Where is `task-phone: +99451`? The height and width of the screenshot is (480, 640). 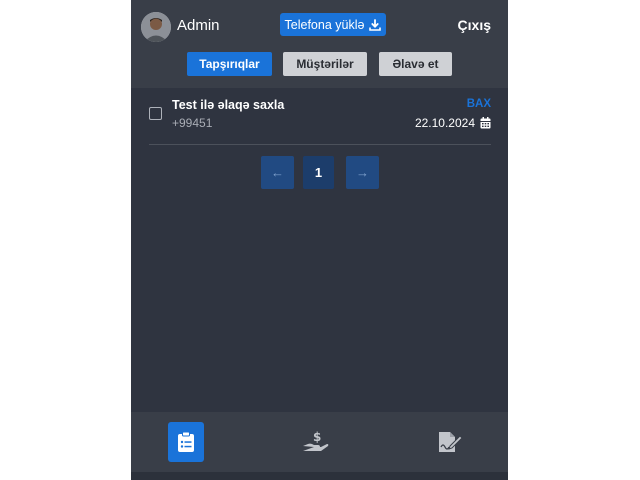
task-phone: +99451 is located at coordinates (192, 123).